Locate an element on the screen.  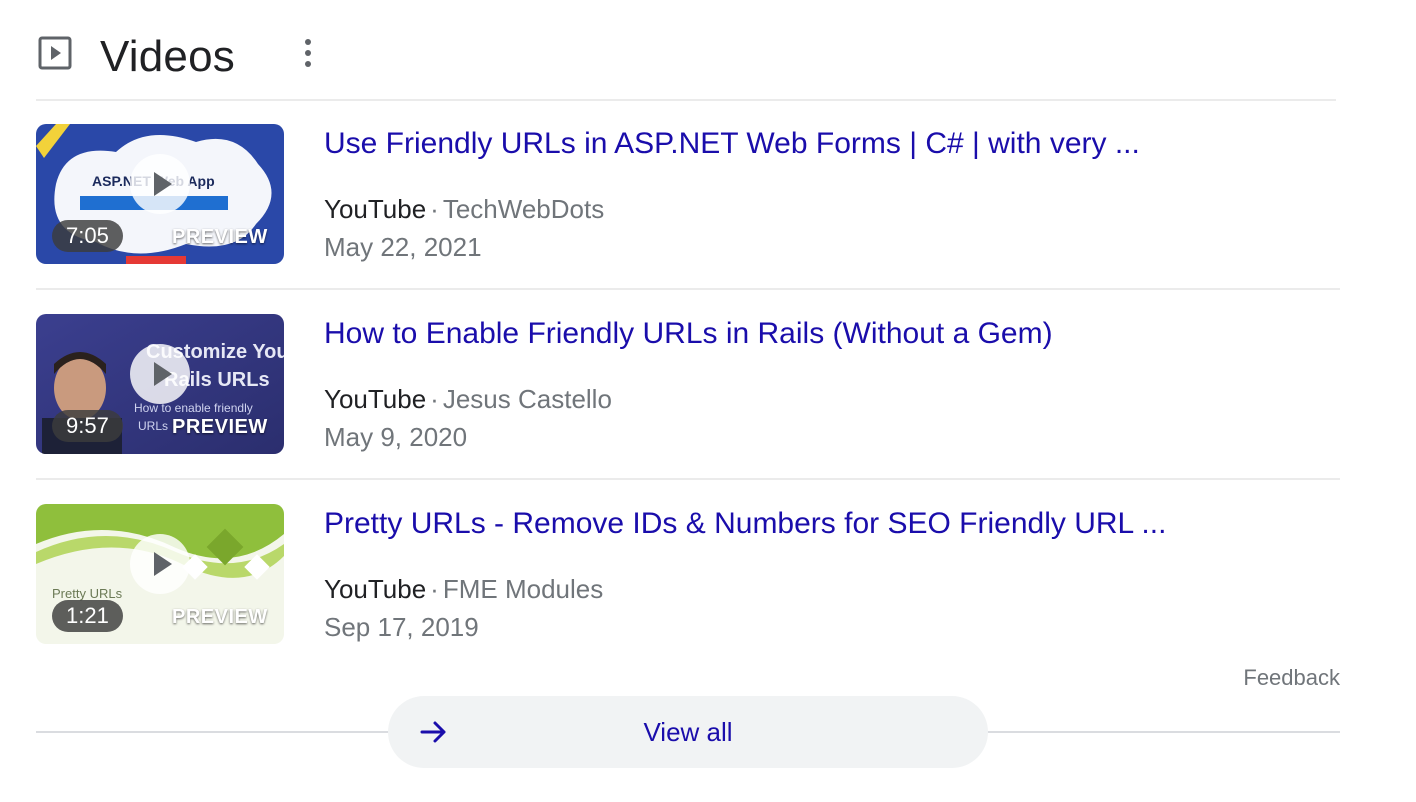
header-divider is located at coordinates (686, 100).